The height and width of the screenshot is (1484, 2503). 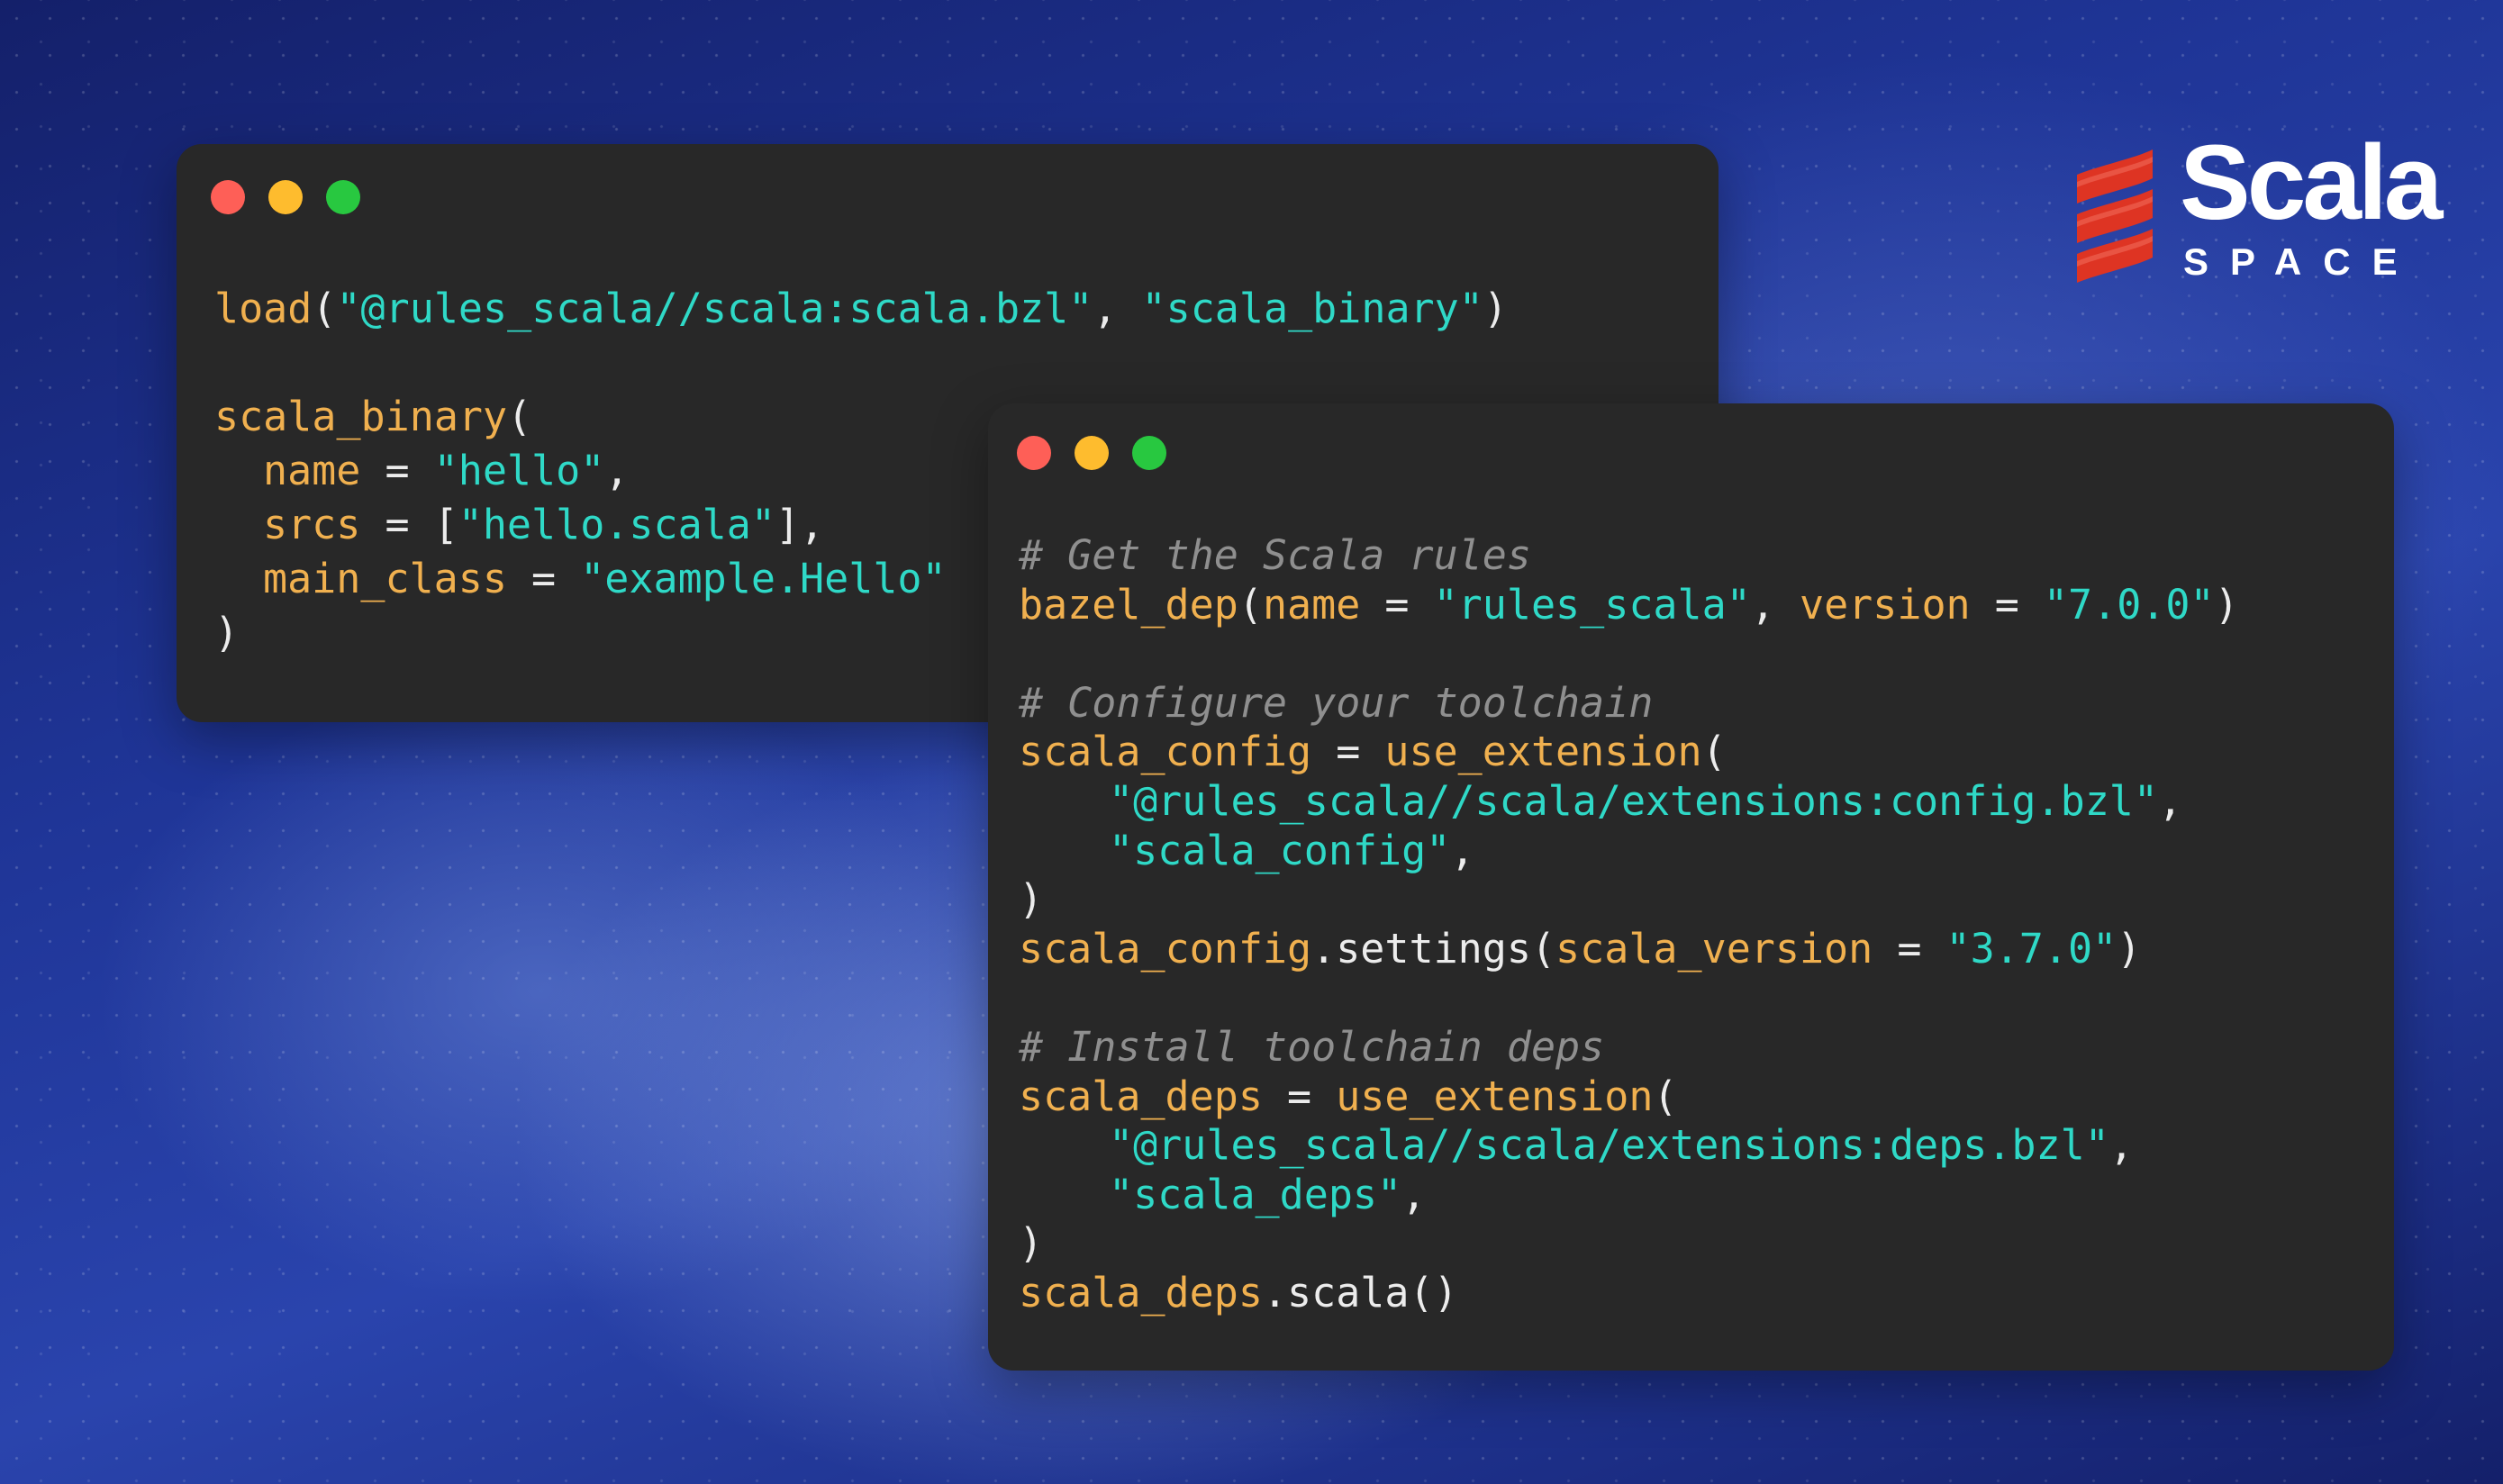 I want to click on code-token: main_class, so click(x=385, y=578).